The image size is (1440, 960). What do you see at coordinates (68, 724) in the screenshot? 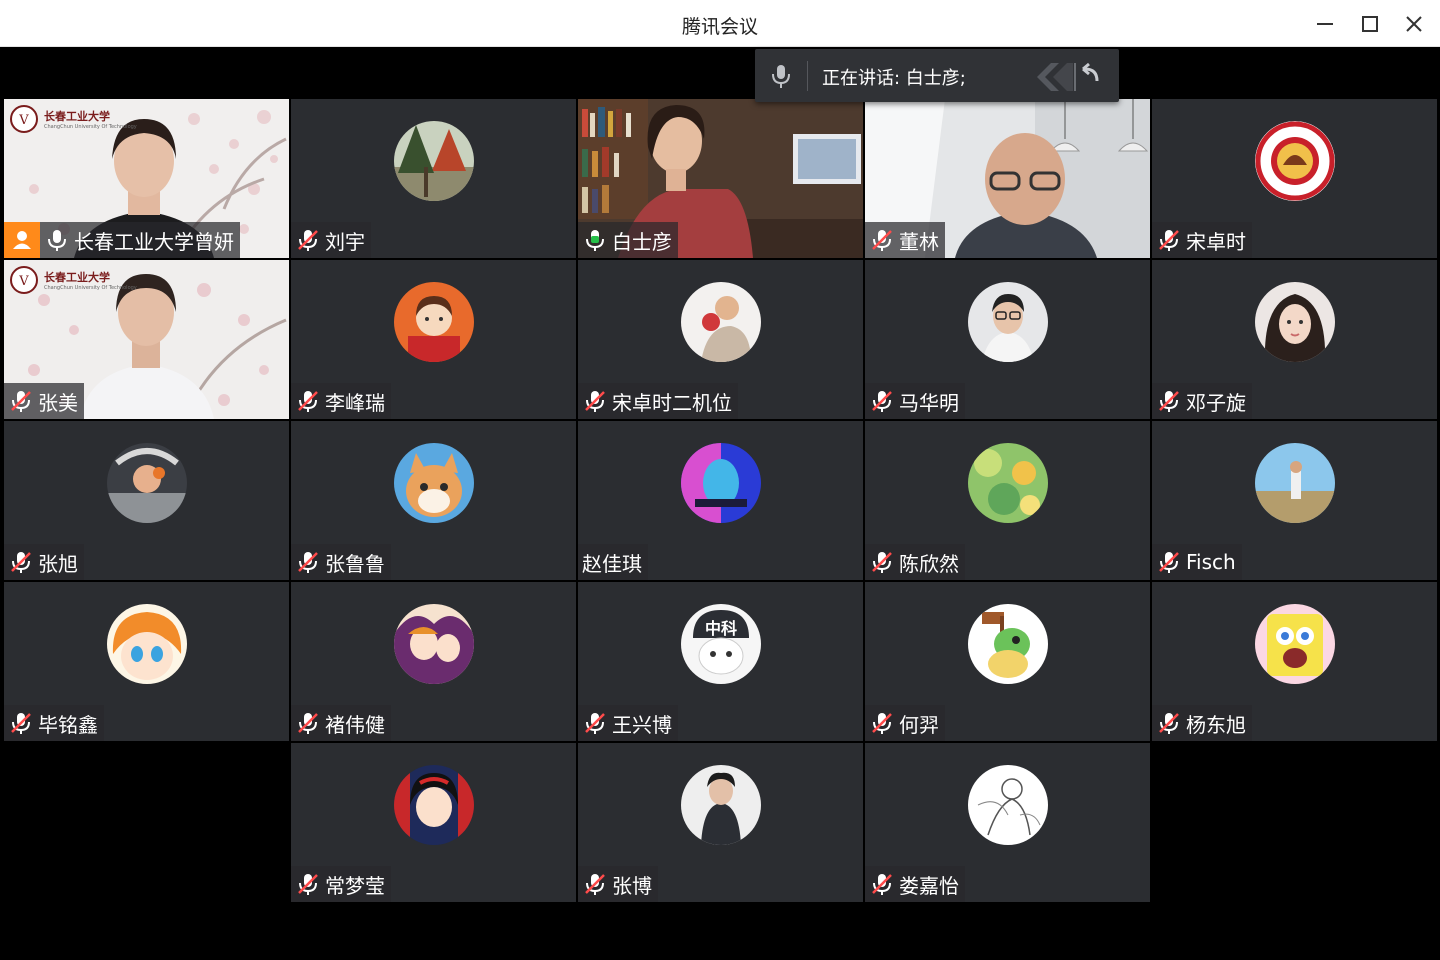
I see `participant-name: 毕铭鑫` at bounding box center [68, 724].